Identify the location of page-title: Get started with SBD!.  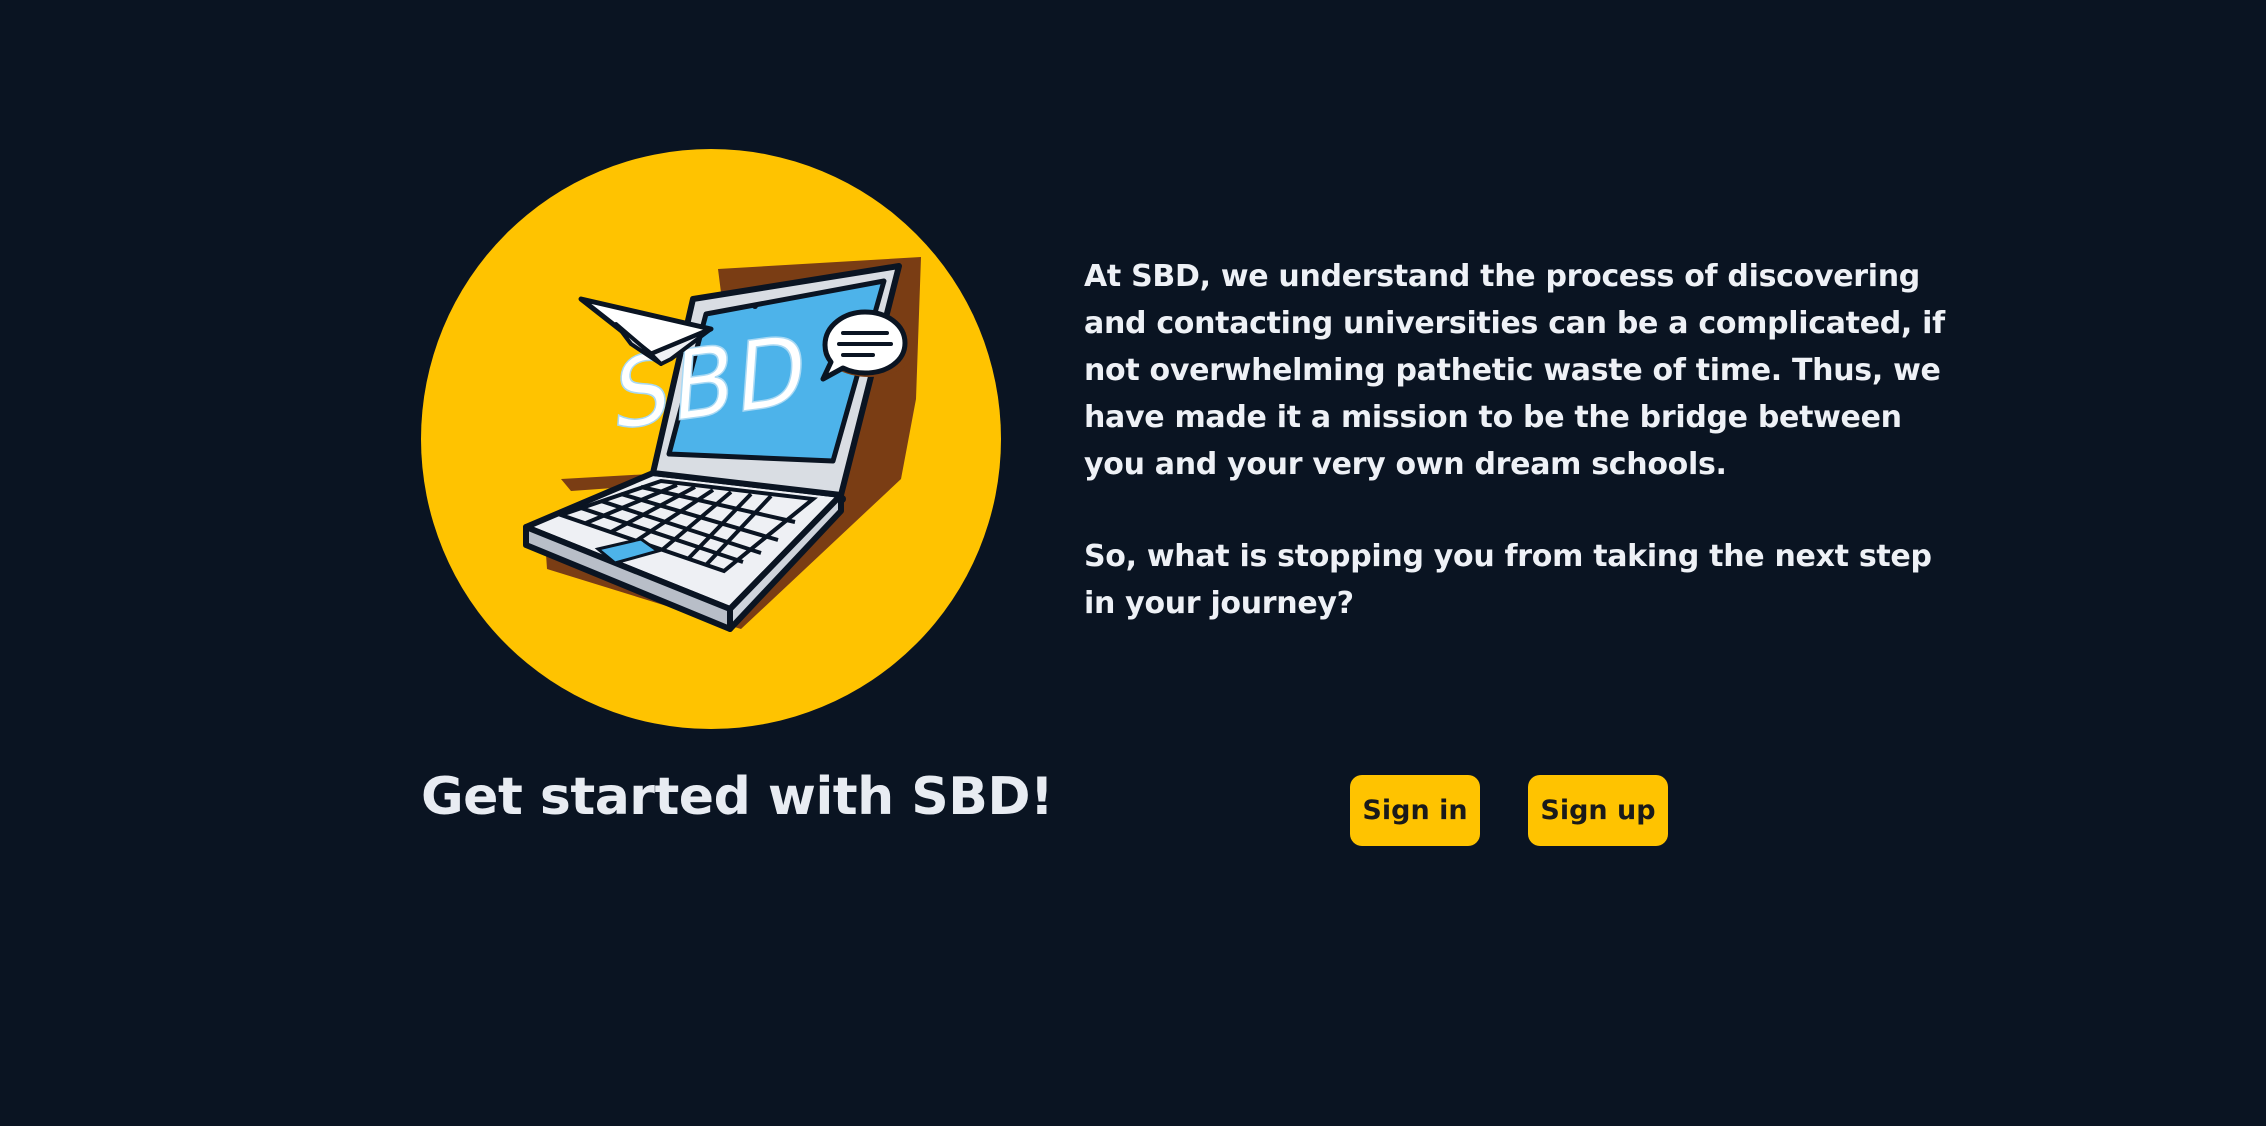
(737, 797).